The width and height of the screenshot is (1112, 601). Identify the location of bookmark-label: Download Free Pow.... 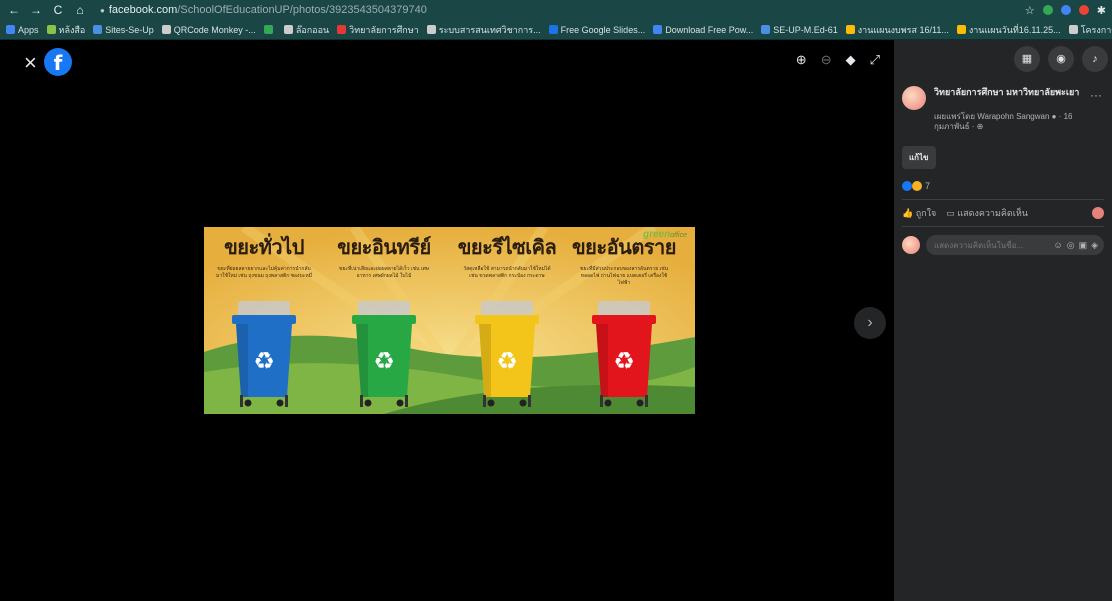
(709, 29).